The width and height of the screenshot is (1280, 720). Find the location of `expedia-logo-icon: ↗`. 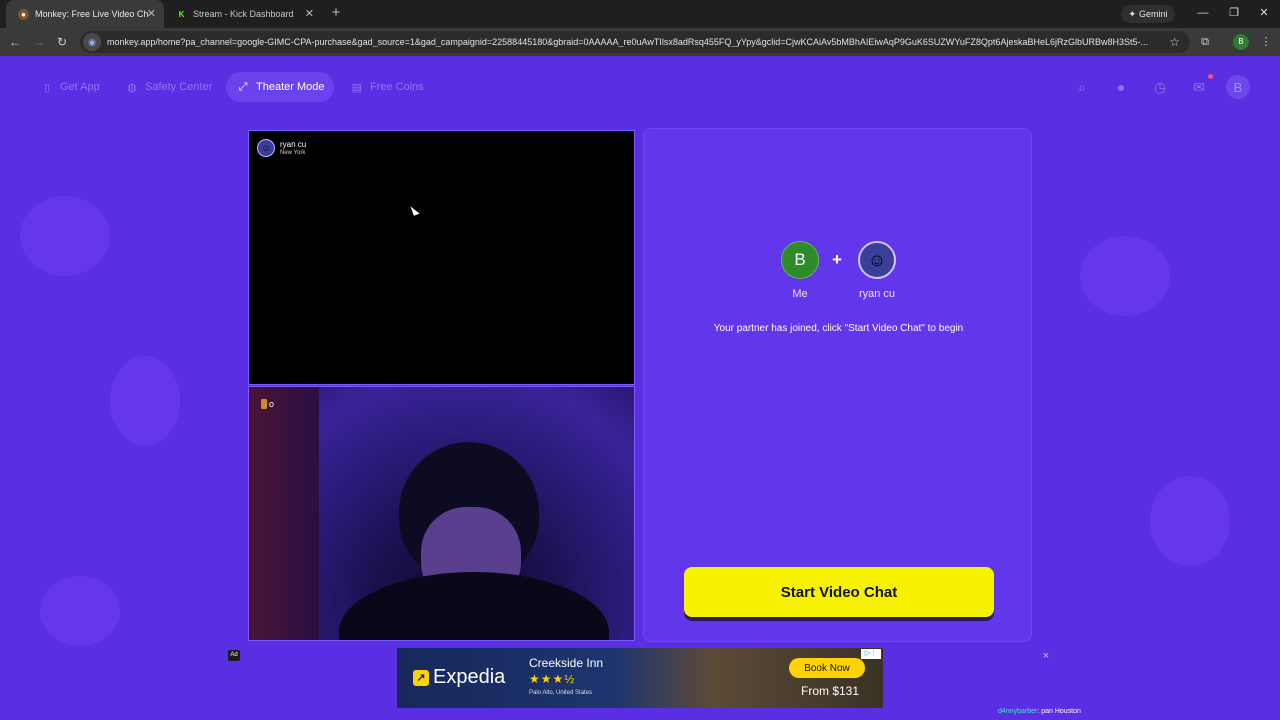

expedia-logo-icon: ↗ is located at coordinates (421, 677).